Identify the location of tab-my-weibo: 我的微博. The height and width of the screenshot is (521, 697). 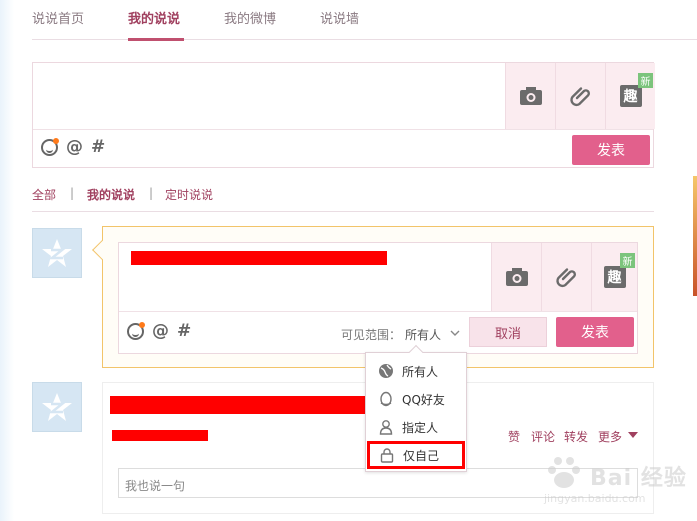
(250, 17).